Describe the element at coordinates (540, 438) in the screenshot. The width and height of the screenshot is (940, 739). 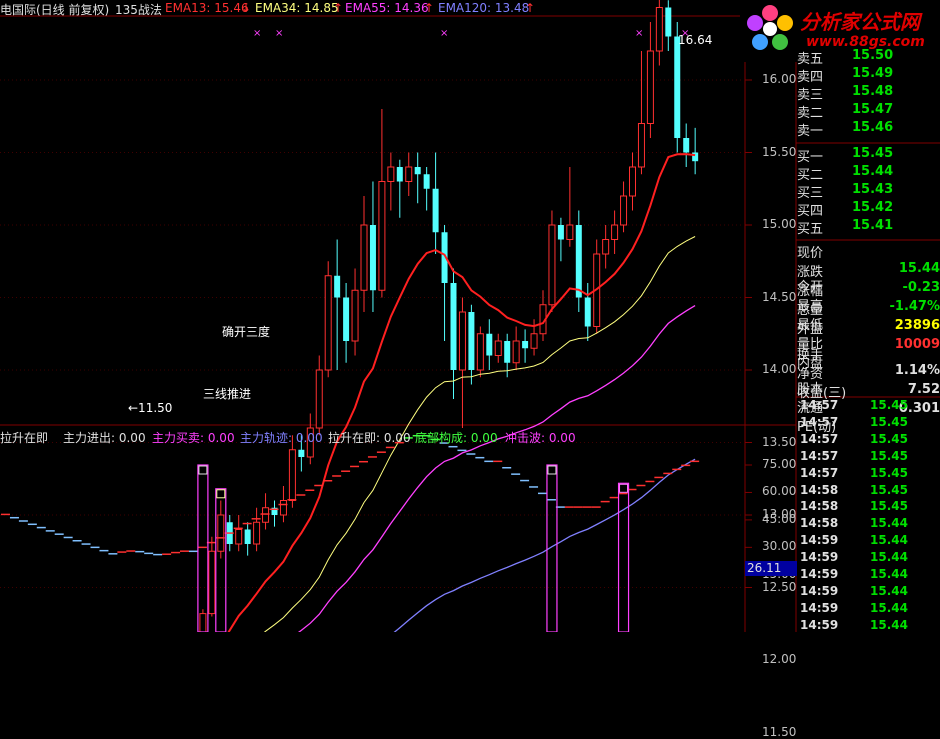
I see `indicator-f6: 冲击波: 0.00` at that location.